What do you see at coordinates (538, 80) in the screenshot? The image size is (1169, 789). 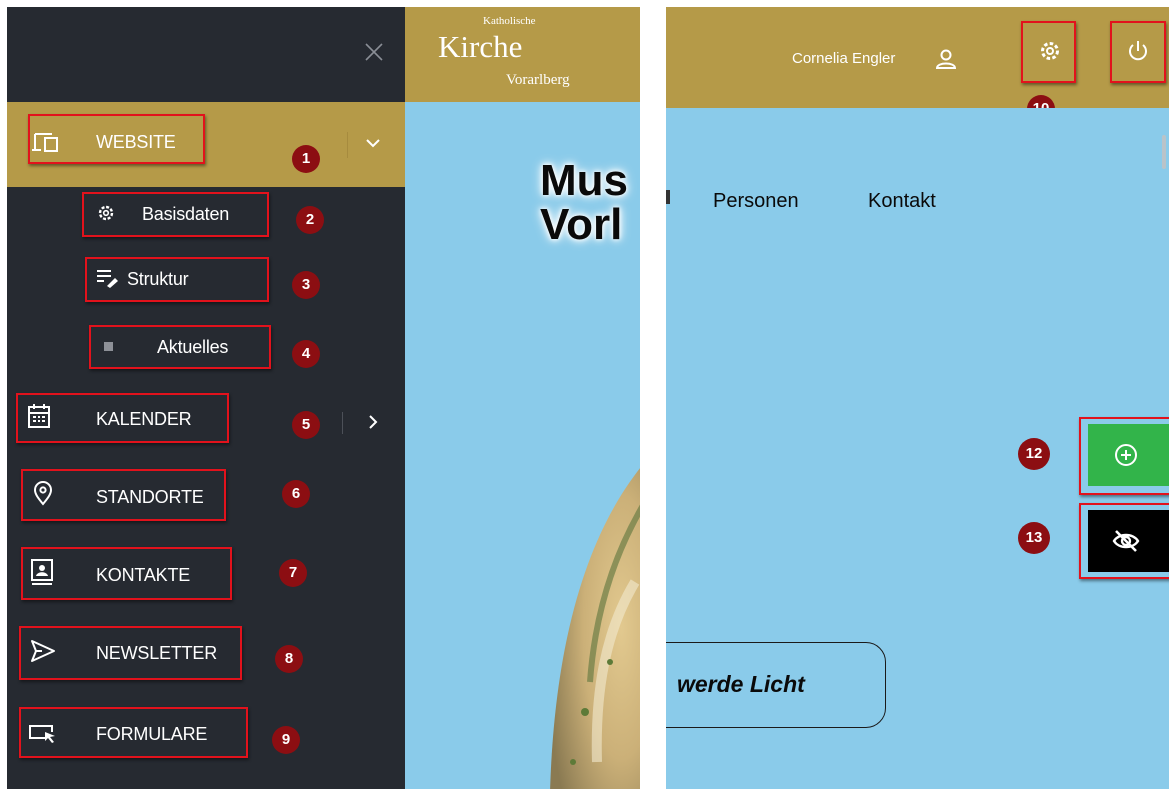 I see `logo-line-3: Vorarlberg` at bounding box center [538, 80].